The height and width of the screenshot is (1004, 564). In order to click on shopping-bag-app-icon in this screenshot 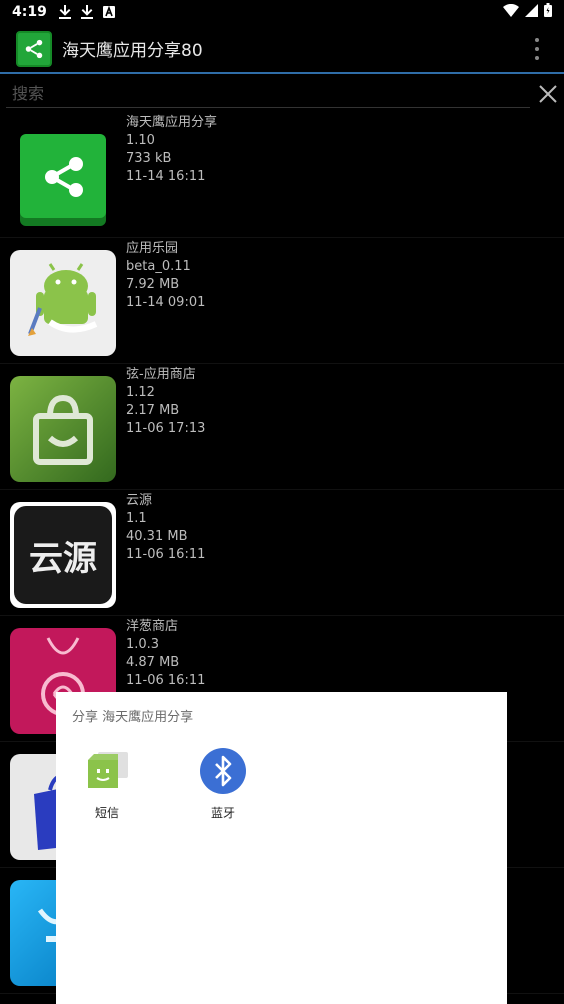, I will do `click(63, 429)`.